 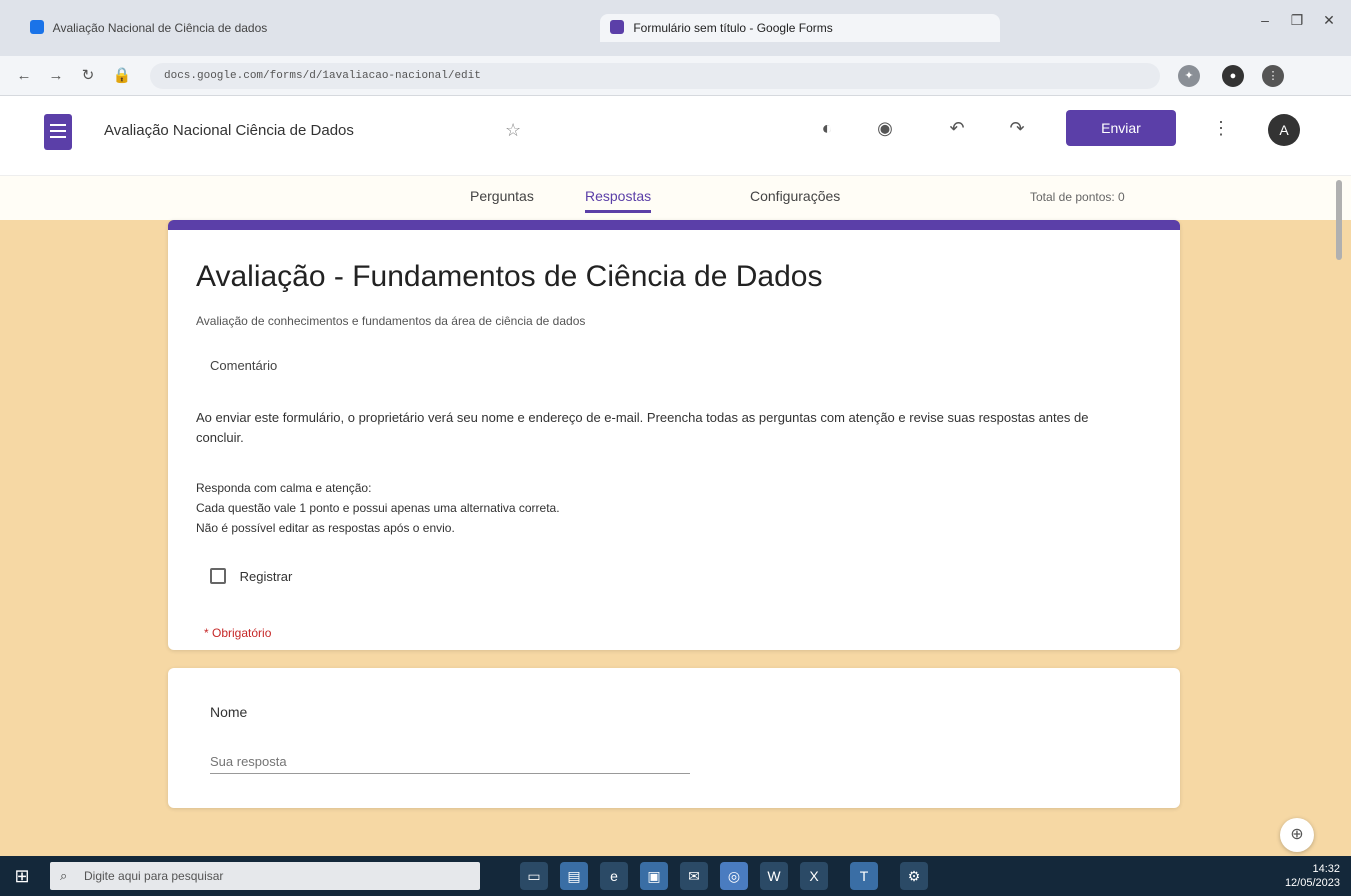 I want to click on store-icon: ▣, so click(x=654, y=876).